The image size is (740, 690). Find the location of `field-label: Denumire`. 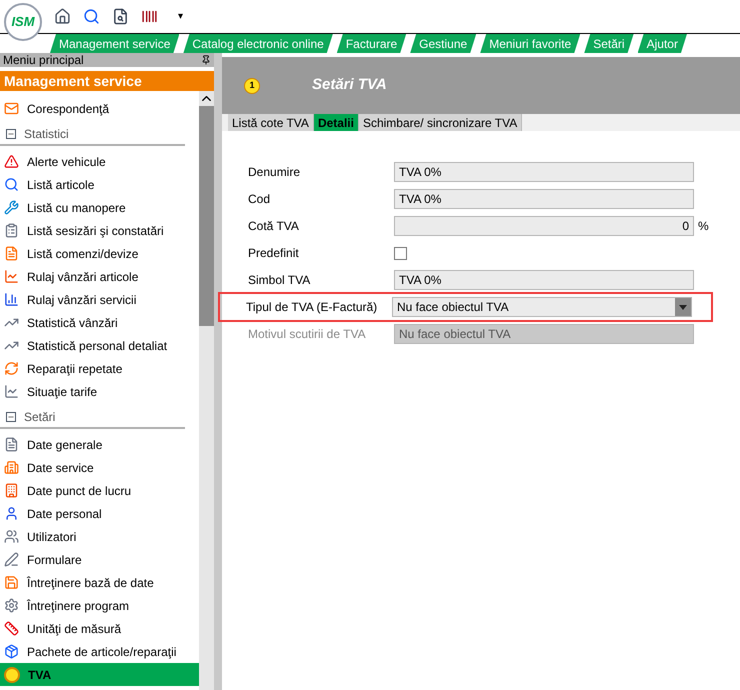

field-label: Denumire is located at coordinates (275, 172).